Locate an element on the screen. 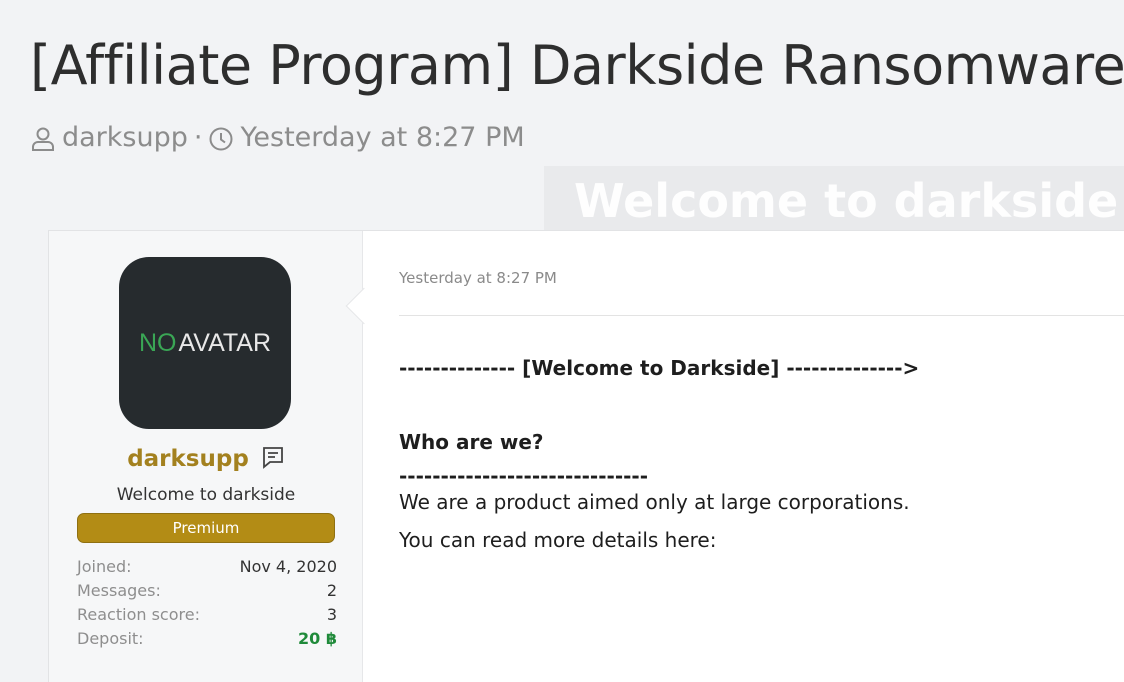 This screenshot has height=682, width=1124. user-title: Welcome to darkside is located at coordinates (206, 495).